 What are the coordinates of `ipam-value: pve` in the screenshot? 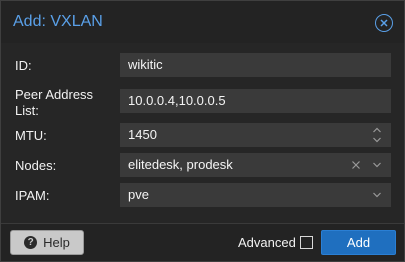 It's located at (138, 194).